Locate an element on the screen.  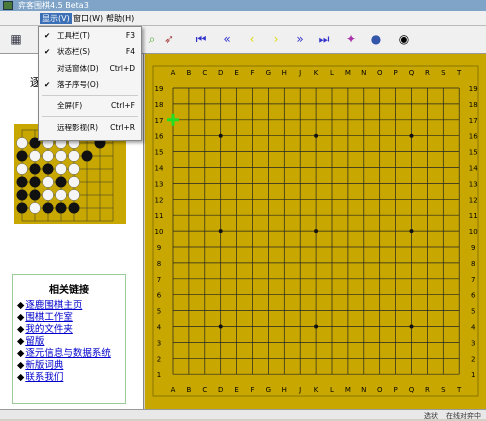
col-label-bottom: K is located at coordinates (316, 390).